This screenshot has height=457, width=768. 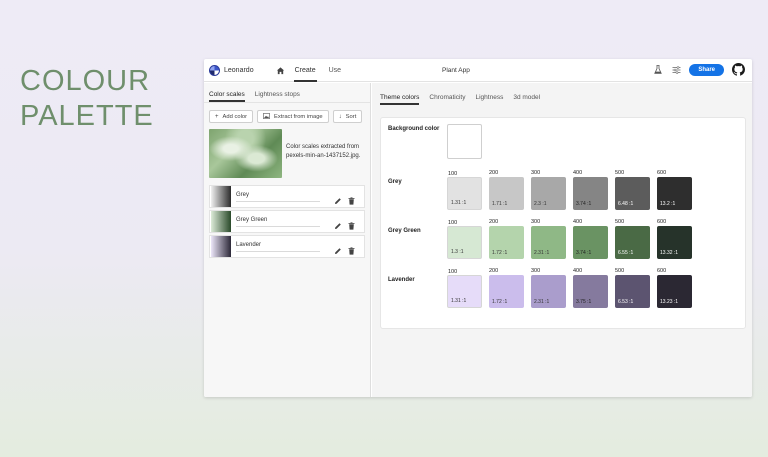 I want to click on color-chip: 500 6.48 :1, so click(x=632, y=190).